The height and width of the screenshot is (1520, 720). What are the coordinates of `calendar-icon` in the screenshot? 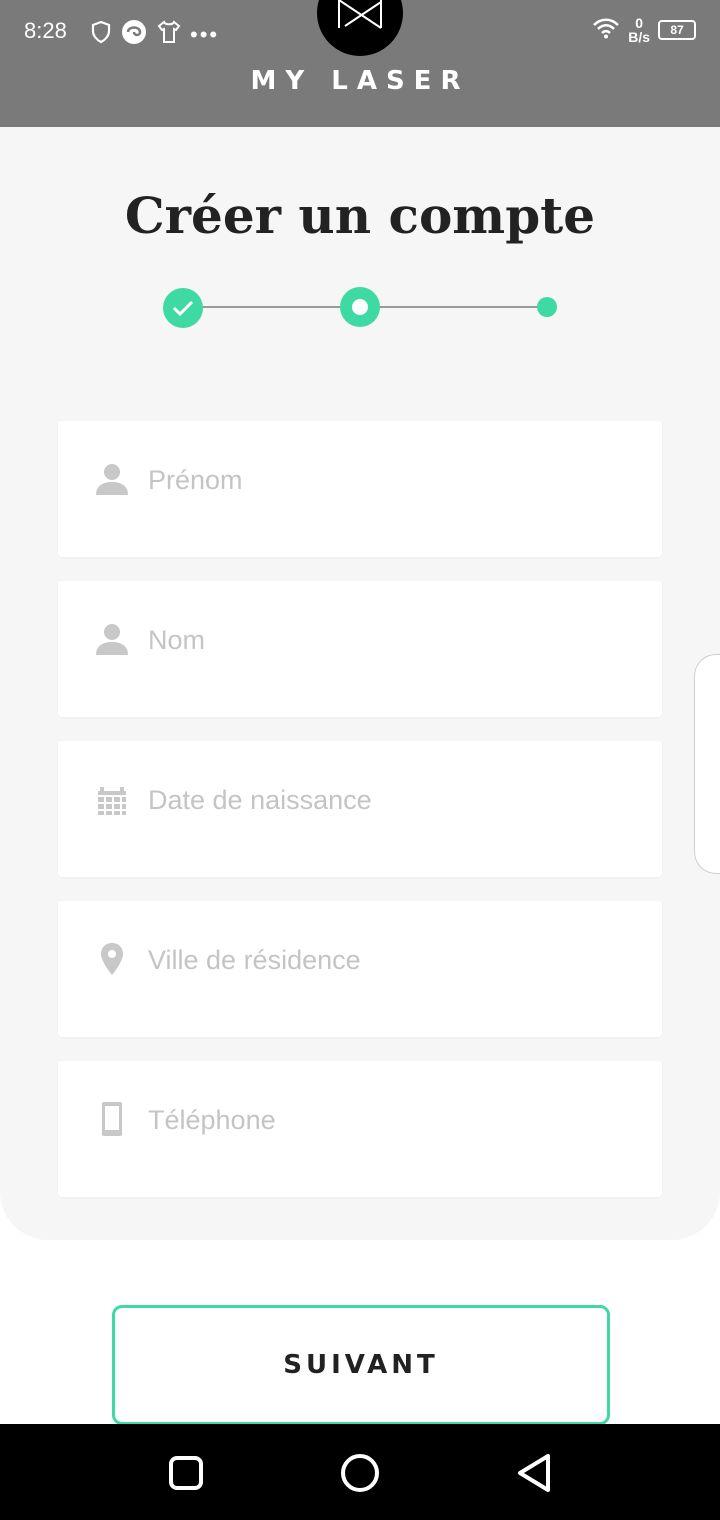 It's located at (112, 799).